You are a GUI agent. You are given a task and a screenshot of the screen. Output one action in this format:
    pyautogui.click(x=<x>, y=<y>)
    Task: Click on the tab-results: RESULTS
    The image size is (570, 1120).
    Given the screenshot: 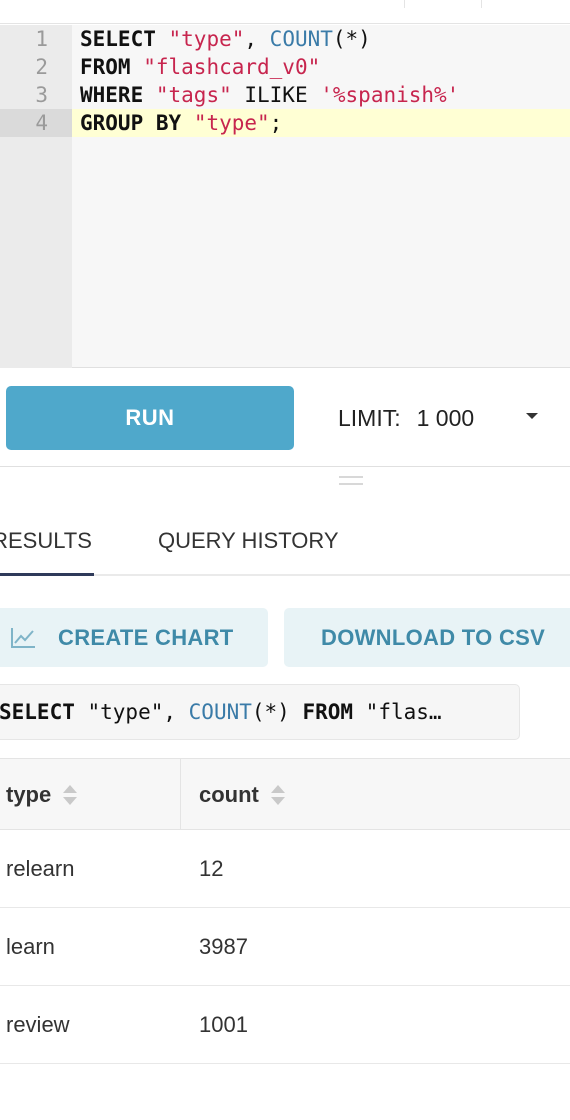 What is the action you would take?
    pyautogui.click(x=47, y=538)
    